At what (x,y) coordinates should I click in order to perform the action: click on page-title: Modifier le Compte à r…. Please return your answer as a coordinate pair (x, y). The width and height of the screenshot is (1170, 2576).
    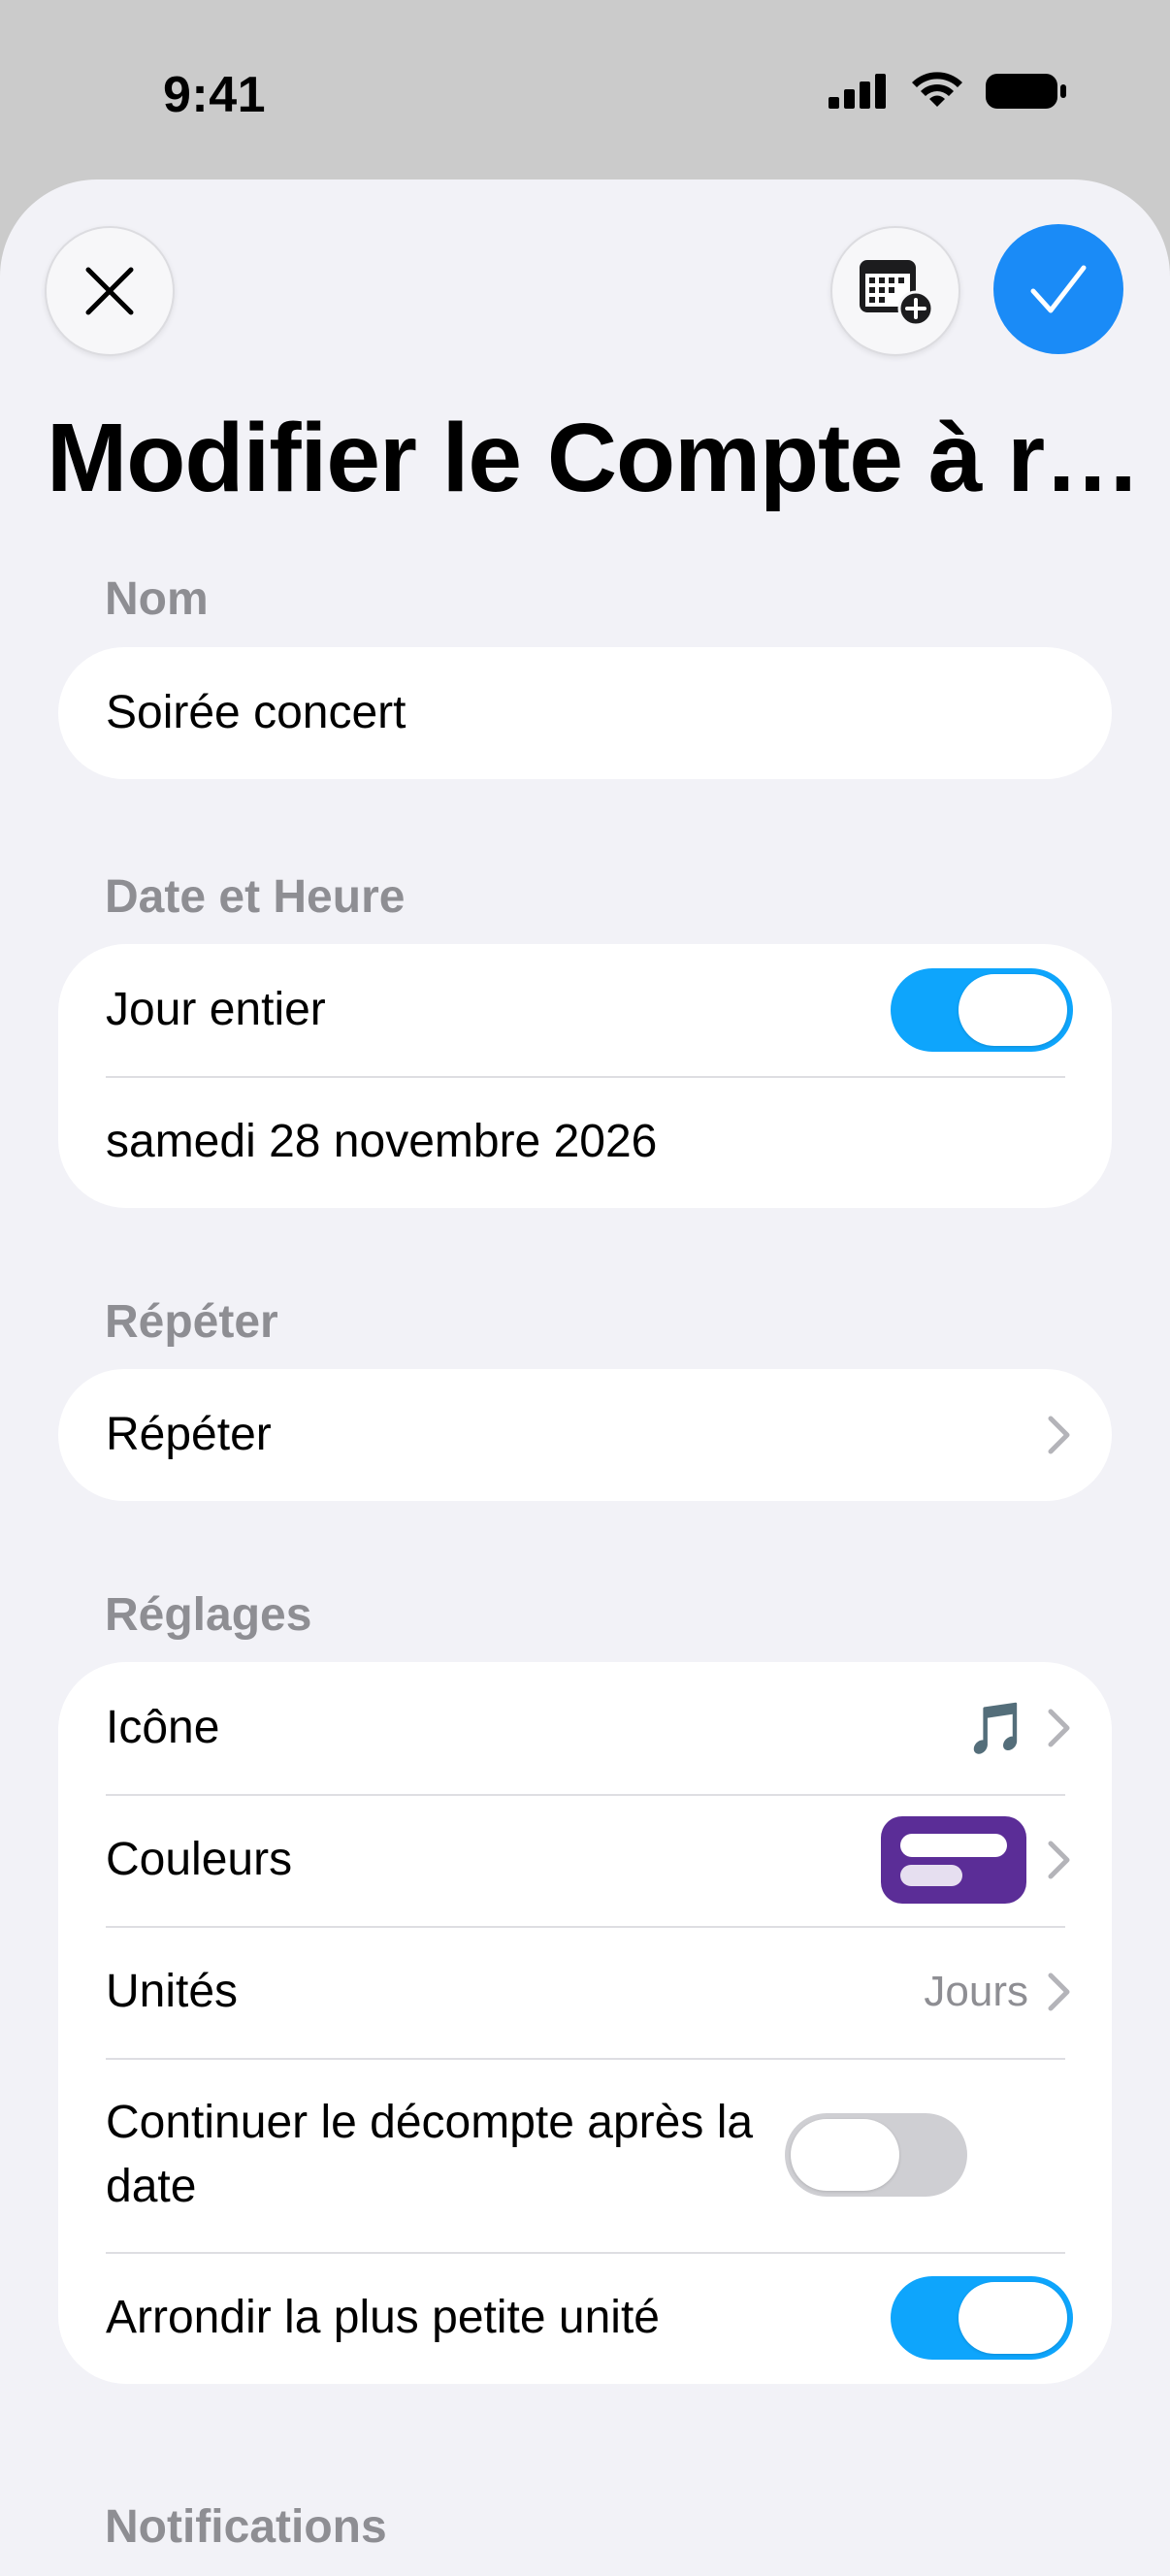
    Looking at the image, I should click on (594, 458).